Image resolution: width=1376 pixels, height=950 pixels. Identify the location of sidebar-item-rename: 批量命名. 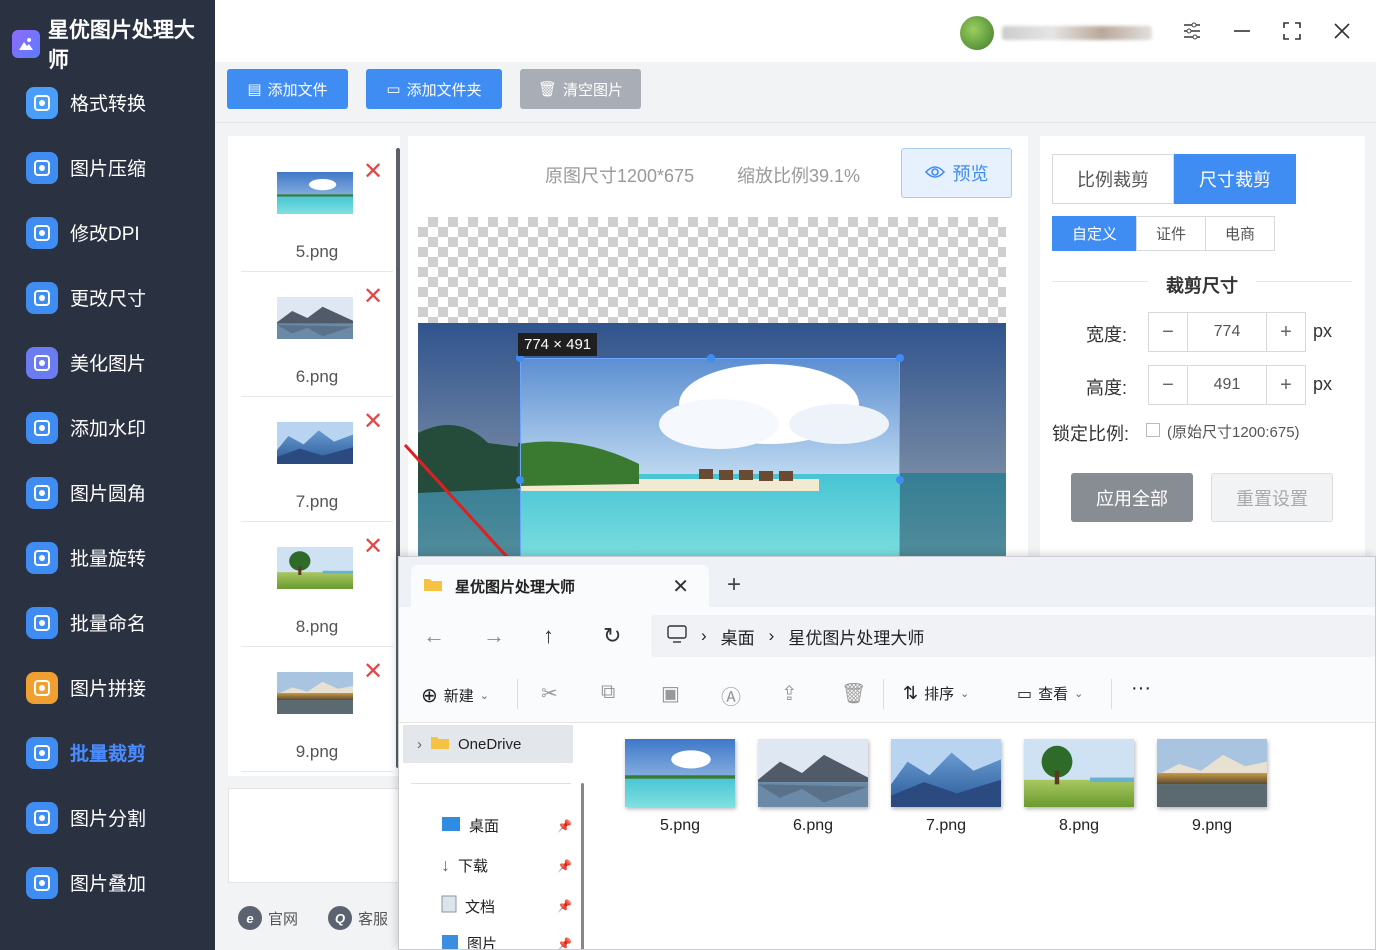
(107, 622).